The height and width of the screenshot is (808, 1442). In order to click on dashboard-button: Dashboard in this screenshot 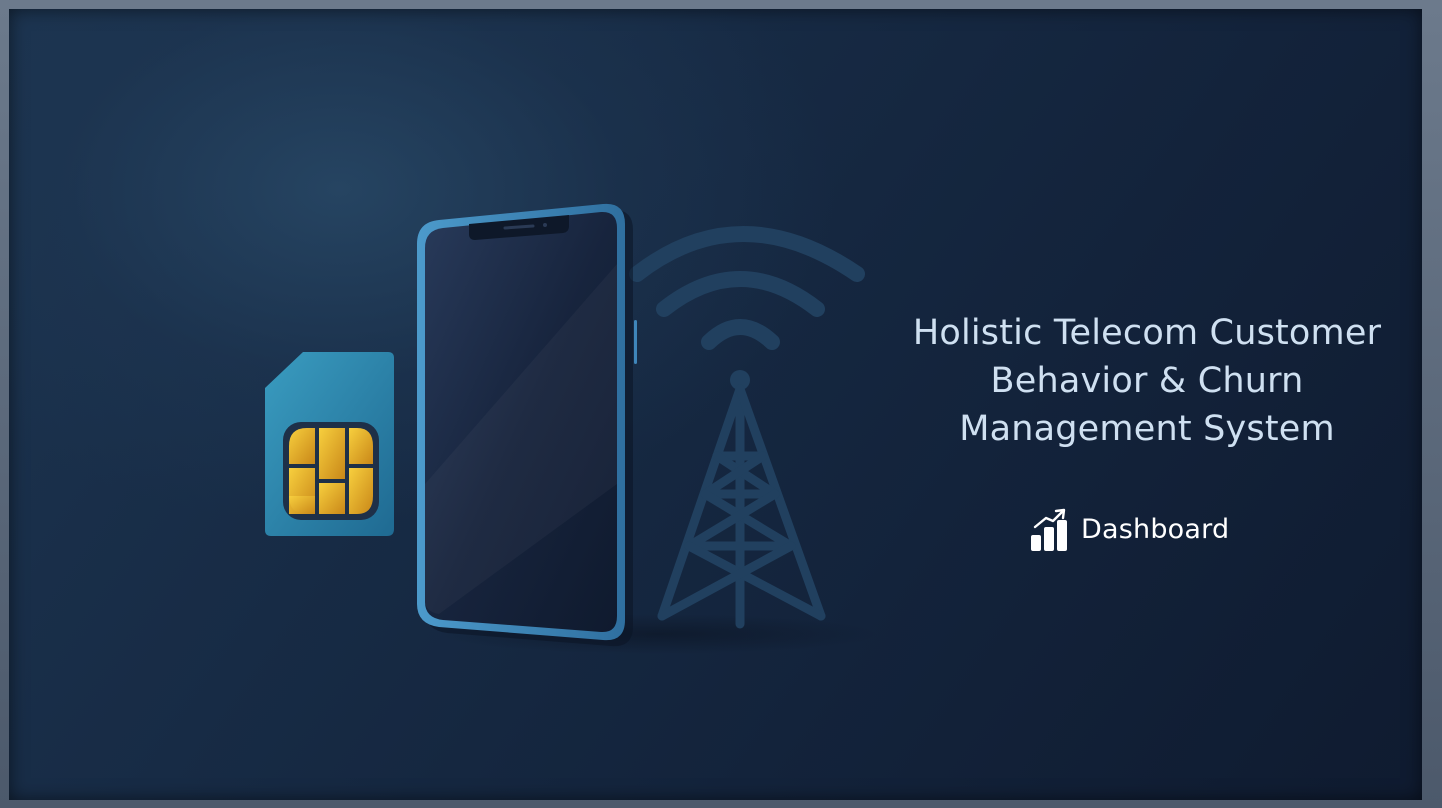, I will do `click(1130, 529)`.